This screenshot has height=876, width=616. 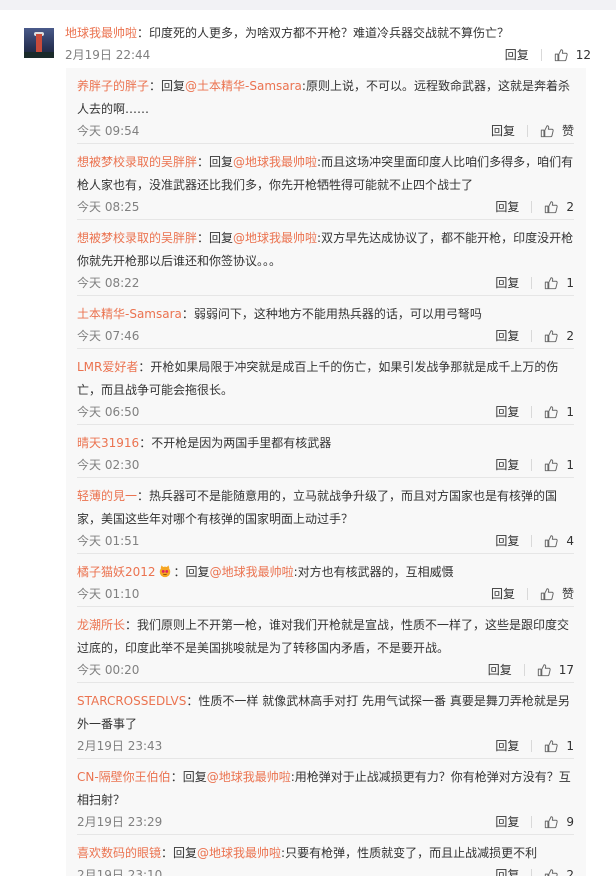 What do you see at coordinates (101, 625) in the screenshot?
I see `reply-user: 龙潮所长` at bounding box center [101, 625].